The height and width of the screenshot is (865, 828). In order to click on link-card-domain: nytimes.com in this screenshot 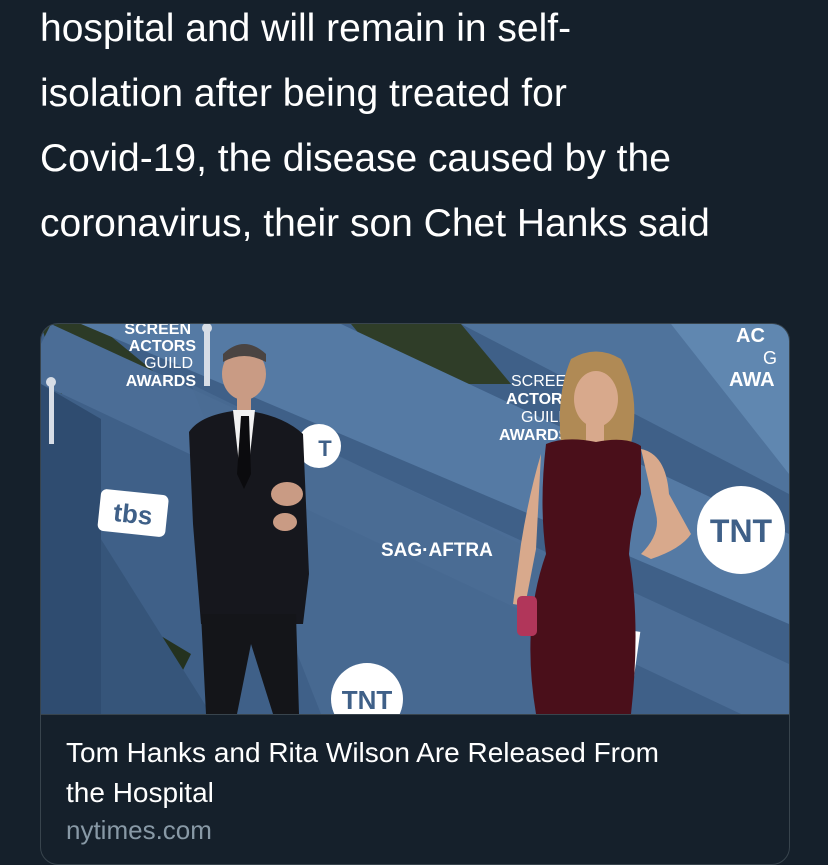, I will do `click(139, 830)`.